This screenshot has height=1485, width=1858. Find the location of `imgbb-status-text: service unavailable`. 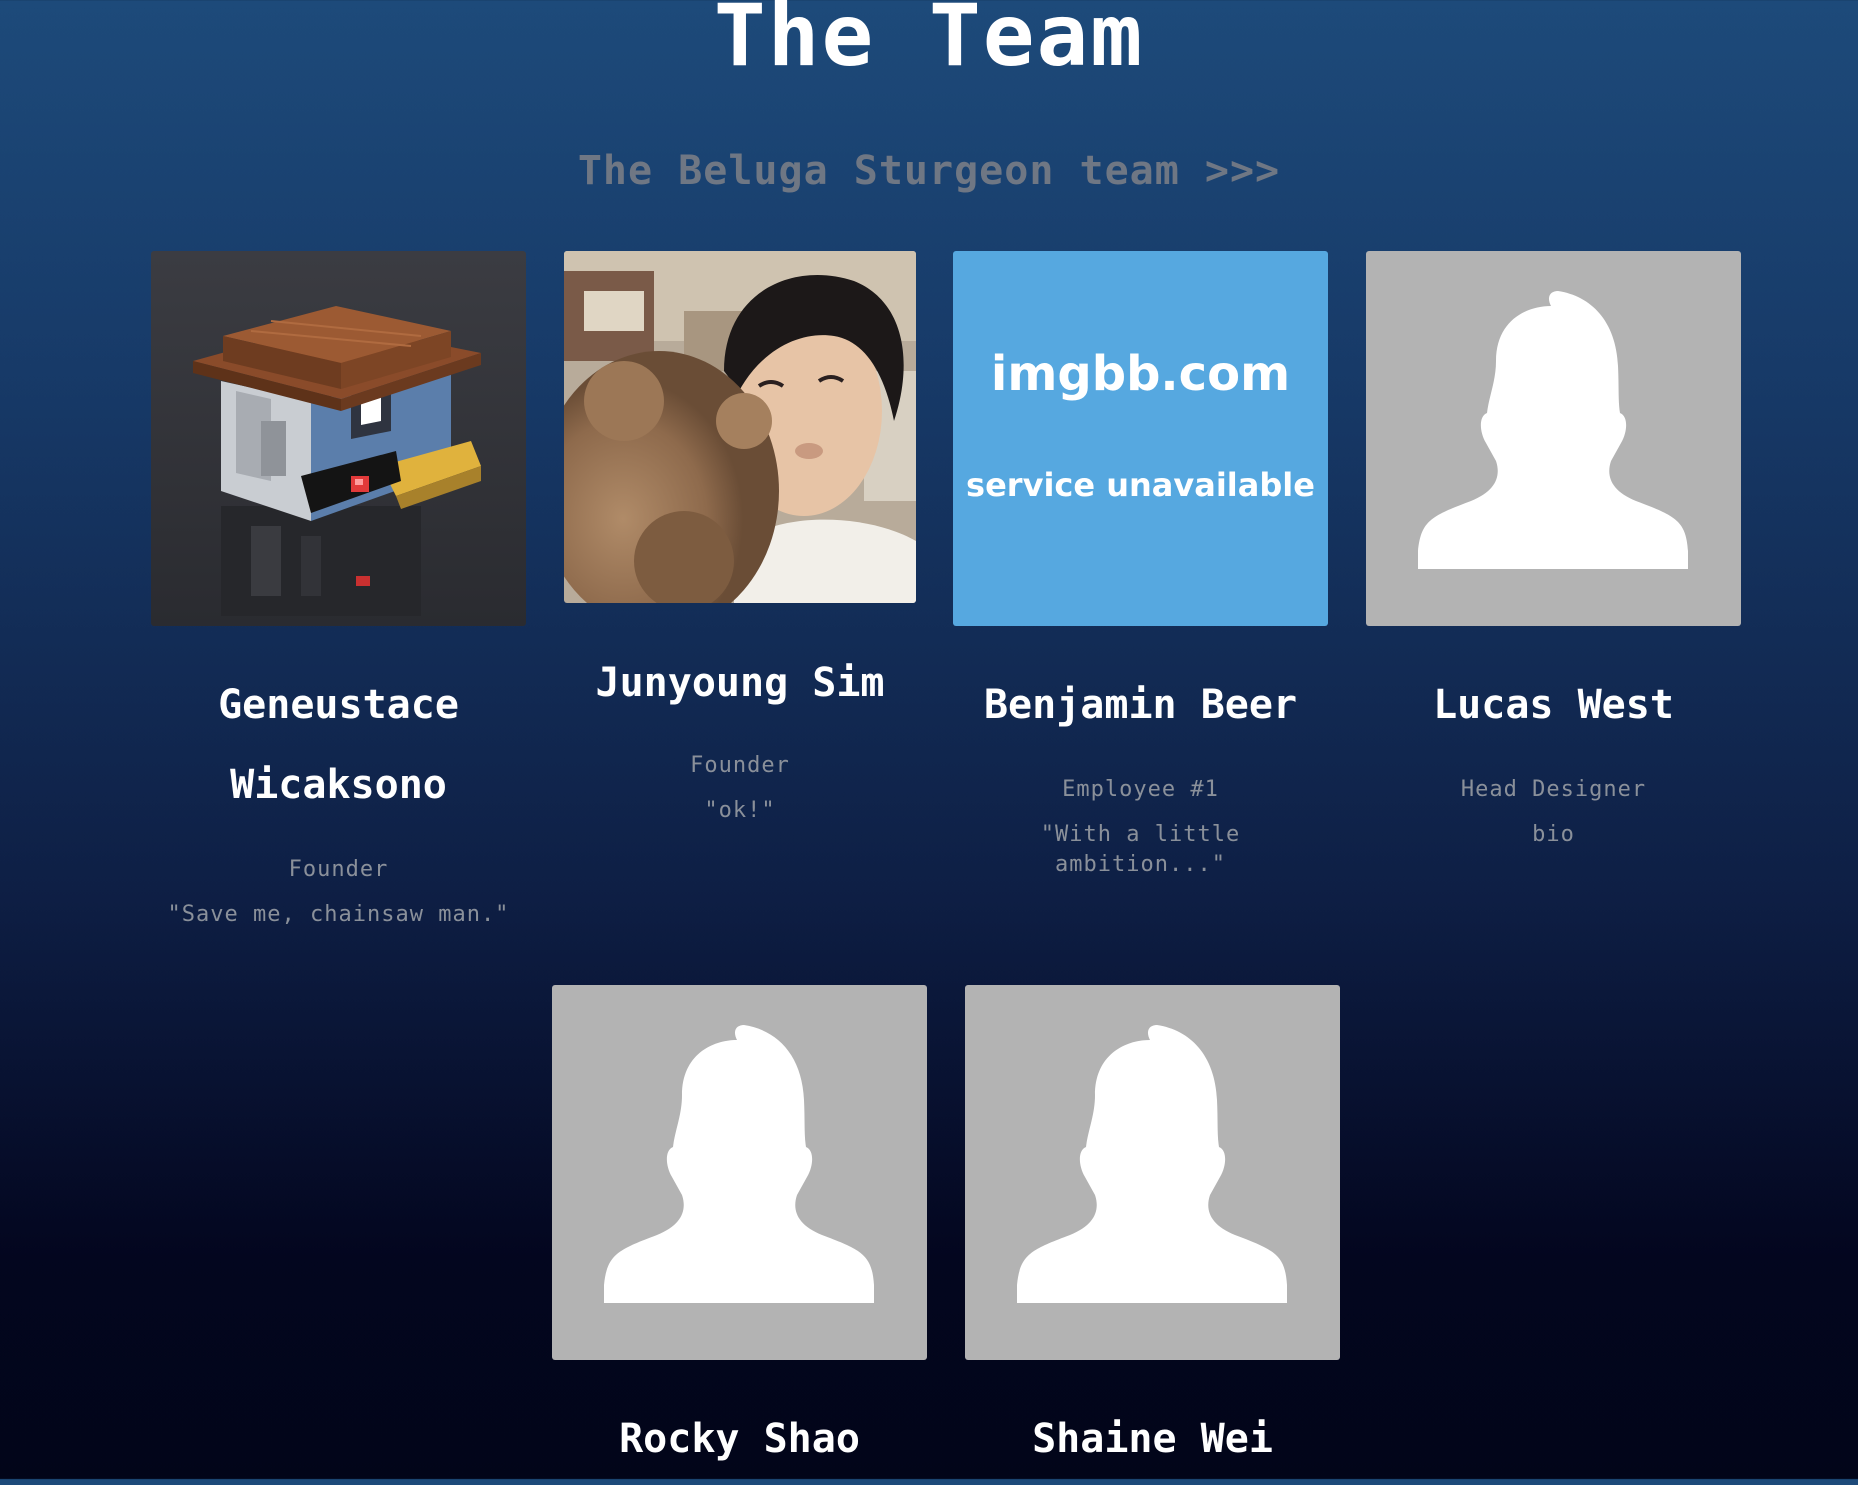

imgbb-status-text: service unavailable is located at coordinates (1140, 485).